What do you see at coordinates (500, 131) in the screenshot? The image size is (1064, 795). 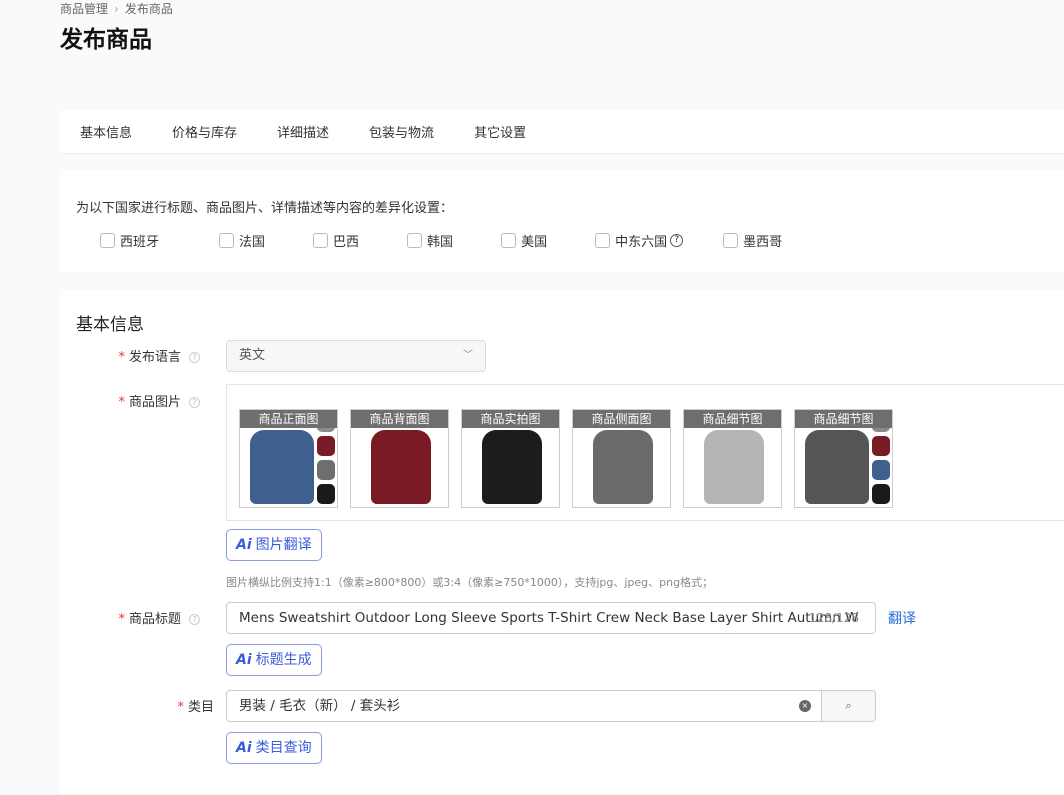 I see `tab-other: 其它设置` at bounding box center [500, 131].